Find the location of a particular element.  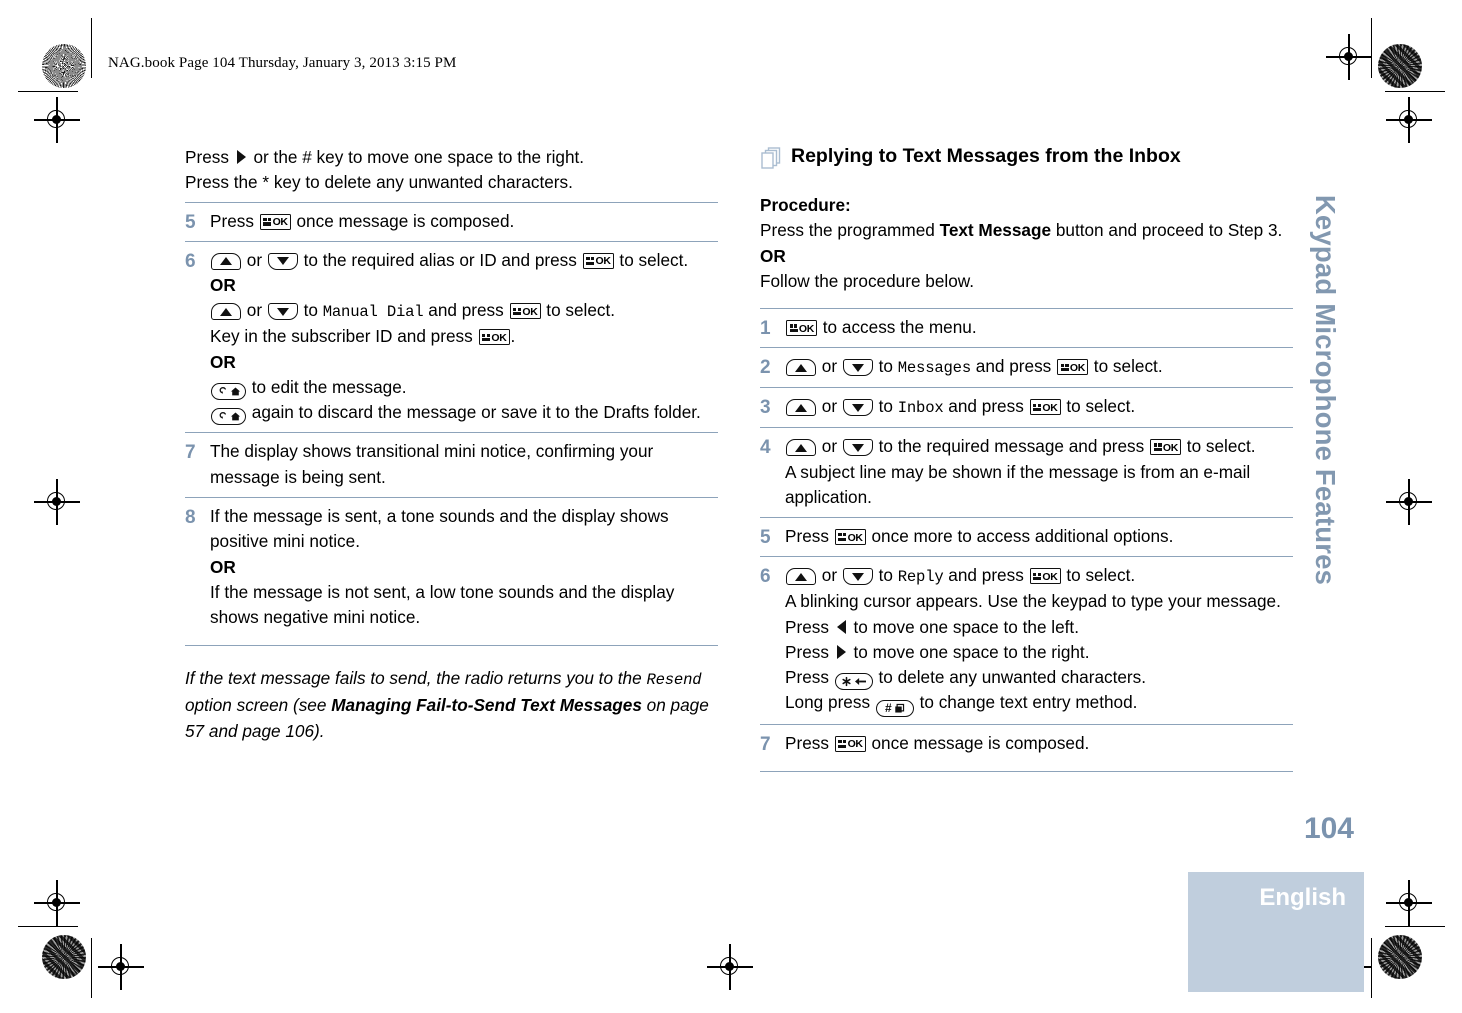

sidebar-chapter-title: Keypad Microphone Features is located at coordinates (1325, 390).